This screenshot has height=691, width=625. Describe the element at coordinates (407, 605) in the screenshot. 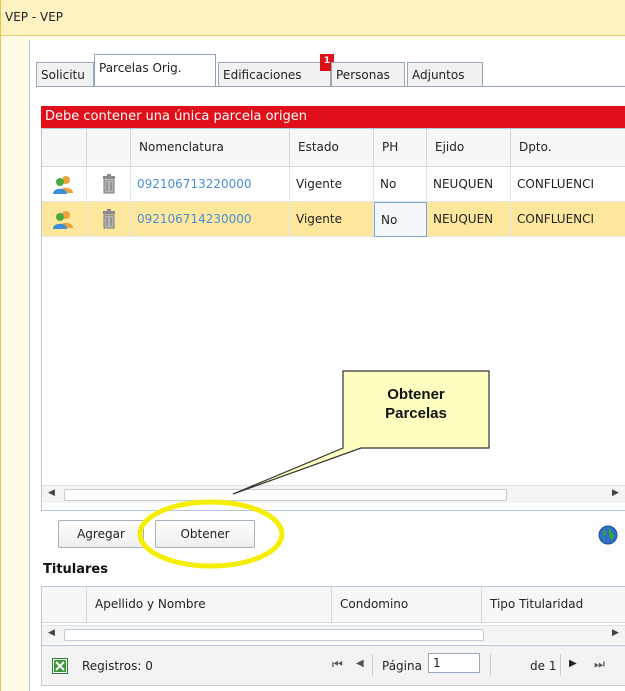

I see `header-condomino: Condomino` at that location.